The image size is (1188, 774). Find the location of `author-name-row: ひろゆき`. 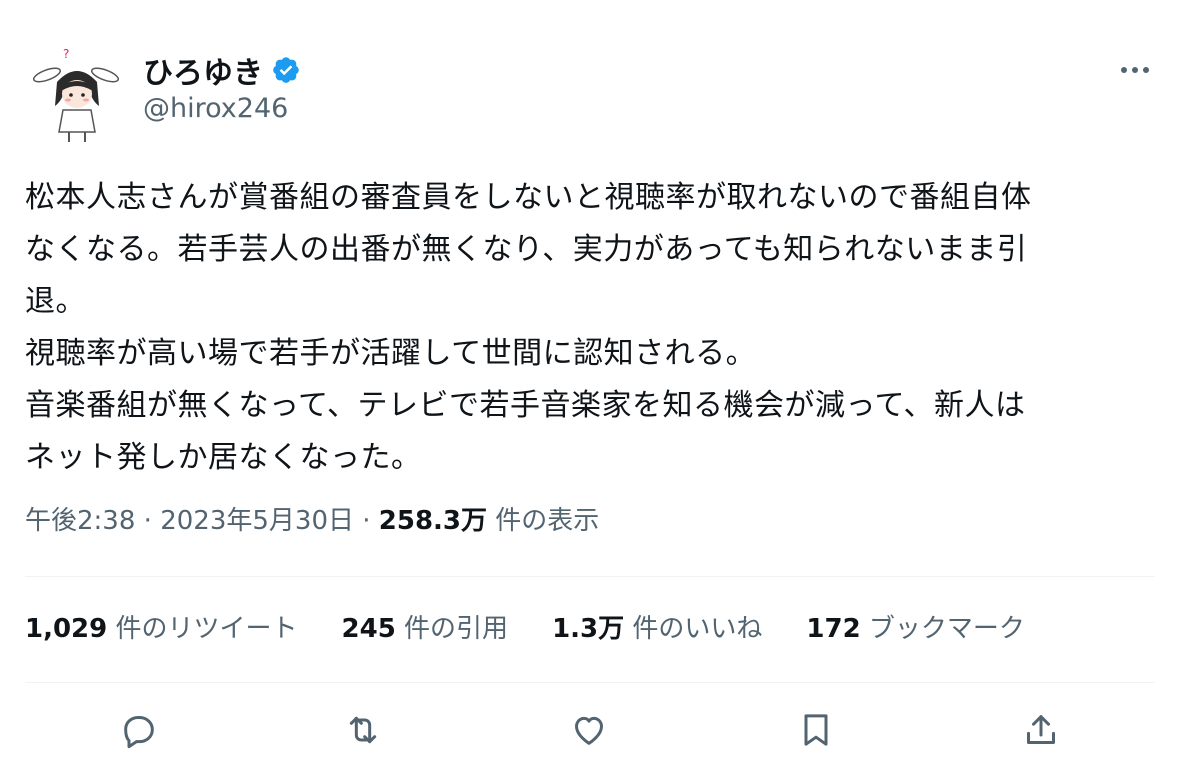

author-name-row: ひろゆき is located at coordinates (222, 70).